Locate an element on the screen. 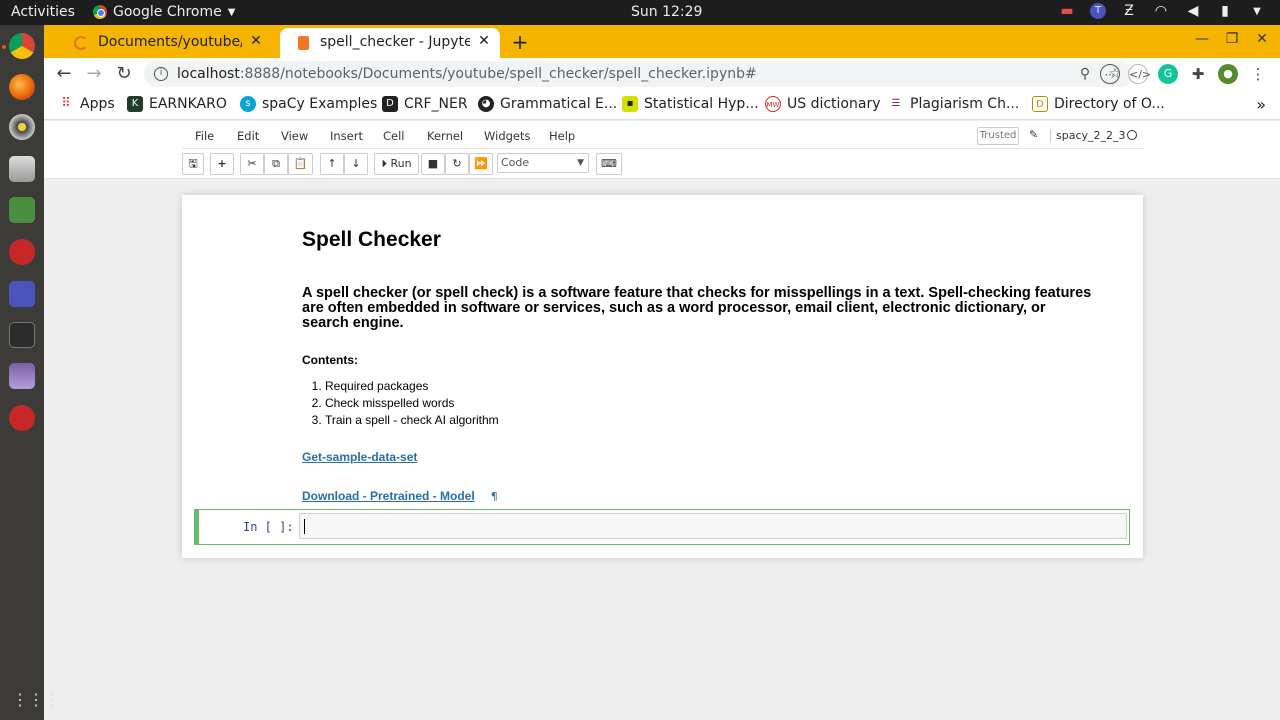 The image size is (1280, 720). bookmark-label: US dictionary is located at coordinates (834, 104).